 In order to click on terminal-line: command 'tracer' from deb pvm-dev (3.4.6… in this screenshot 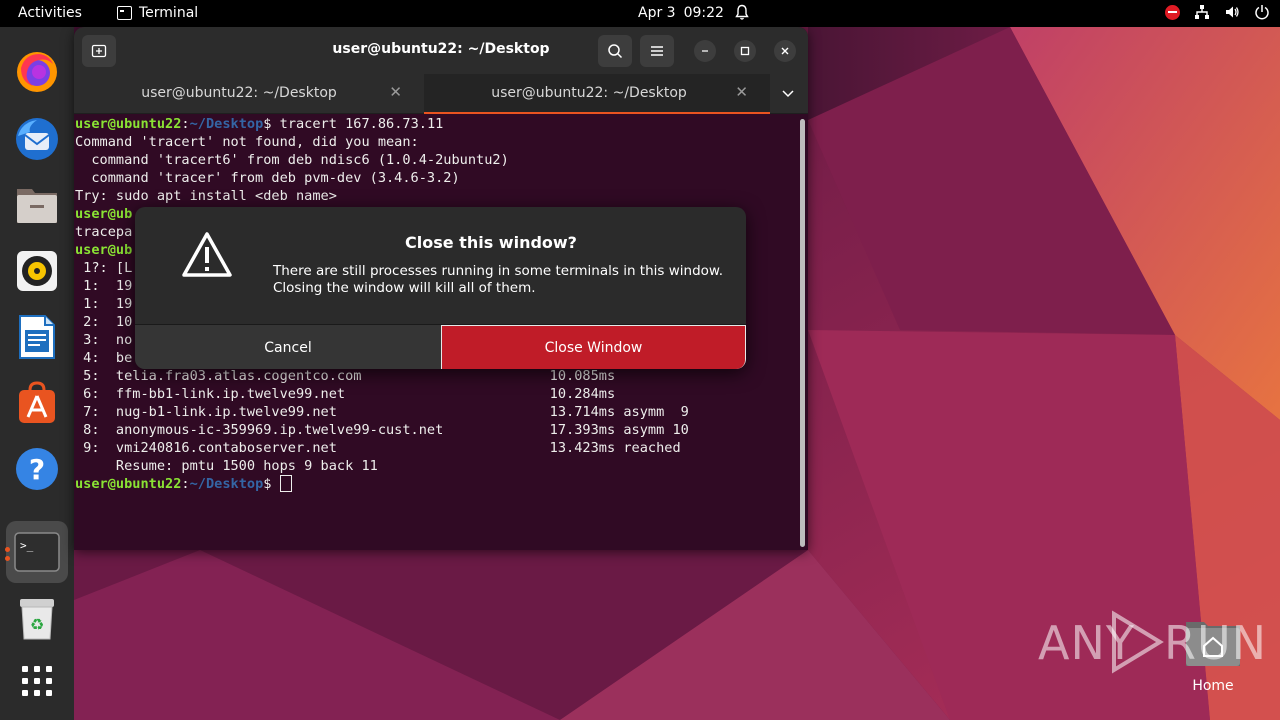, I will do `click(436, 178)`.